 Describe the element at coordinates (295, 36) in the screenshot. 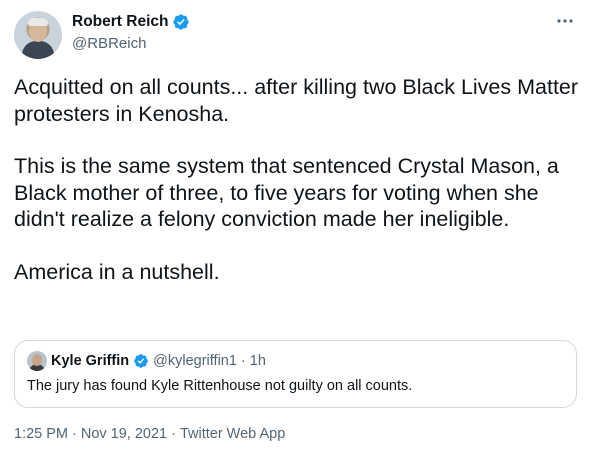

I see `tweet-header: Robert Reich @RBReich` at that location.